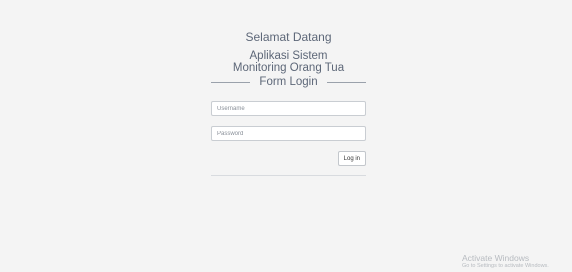 The image size is (572, 272). Describe the element at coordinates (288, 108) in the screenshot. I see `username-input` at that location.